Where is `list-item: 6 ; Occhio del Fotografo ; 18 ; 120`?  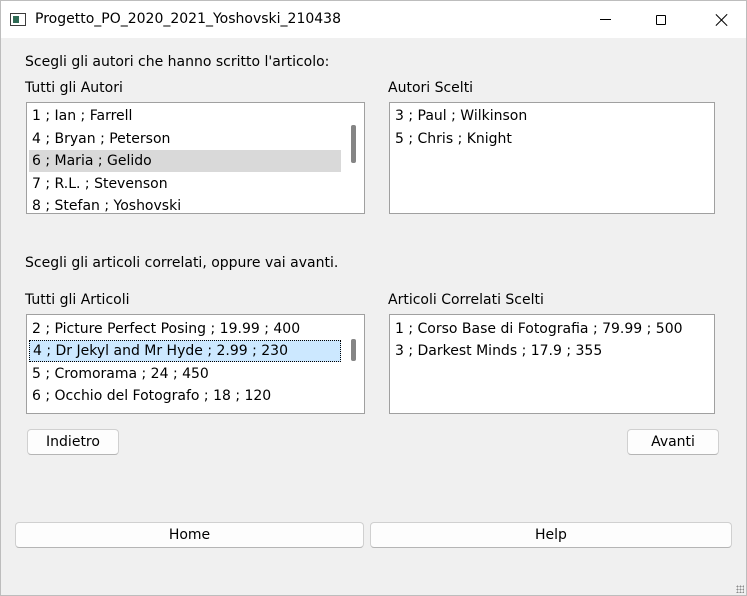
list-item: 6 ; Occhio del Fotografo ; 18 ; 120 is located at coordinates (184, 396).